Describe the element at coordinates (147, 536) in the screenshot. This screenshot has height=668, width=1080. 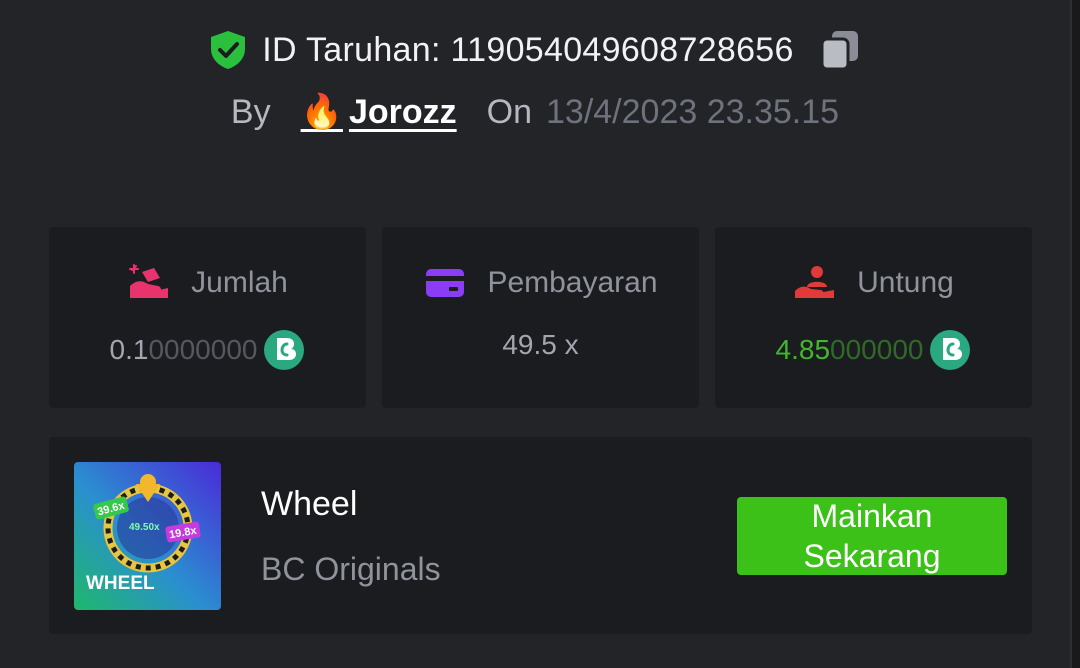
I see `game-thumbnail: 39.6x 49.50x 19.8x WHEEL` at that location.